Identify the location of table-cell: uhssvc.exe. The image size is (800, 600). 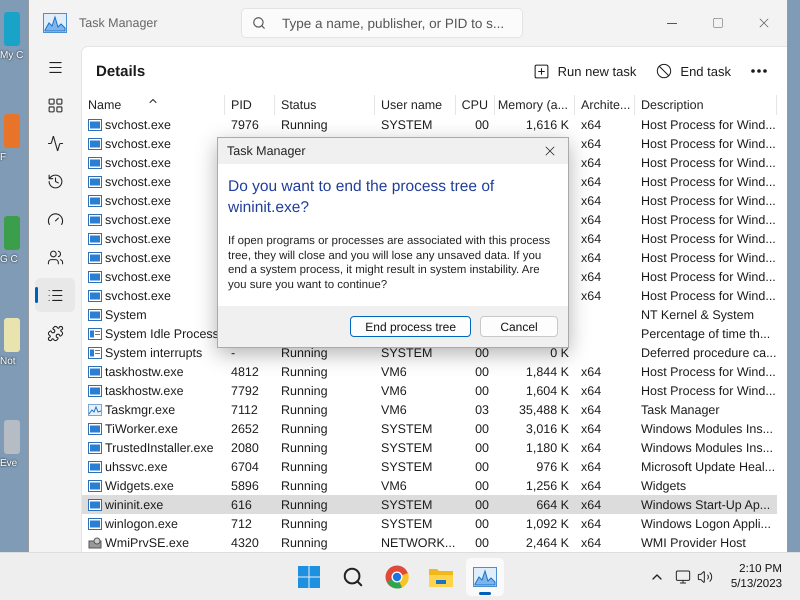
(136, 467).